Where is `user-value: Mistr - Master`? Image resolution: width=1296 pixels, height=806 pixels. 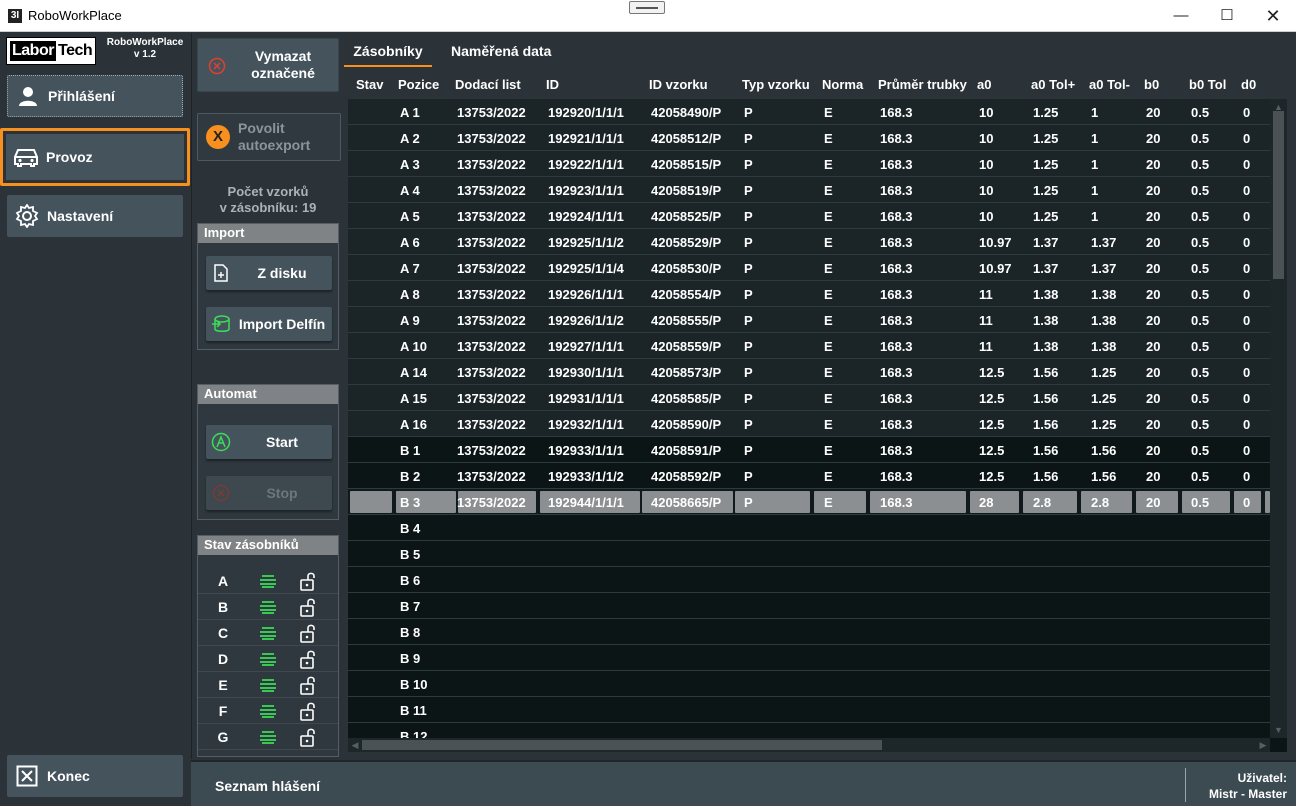 user-value: Mistr - Master is located at coordinates (1247, 794).